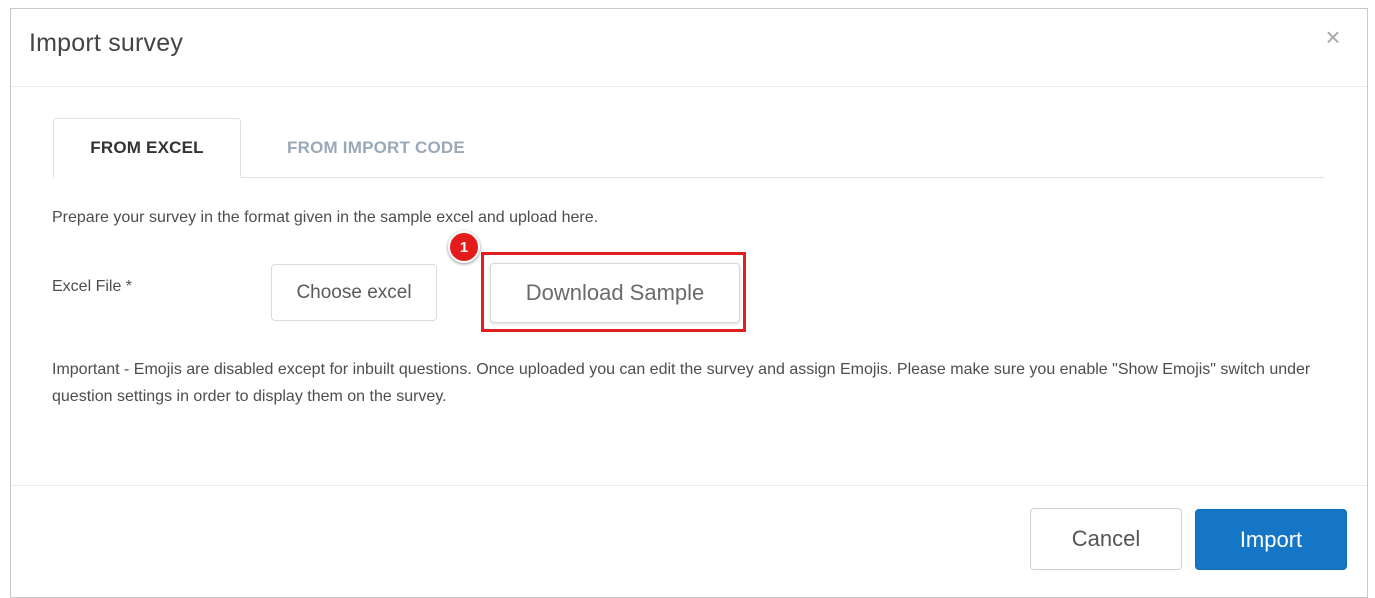 The width and height of the screenshot is (1375, 598). I want to click on download-sample-button: Download Sample, so click(615, 293).